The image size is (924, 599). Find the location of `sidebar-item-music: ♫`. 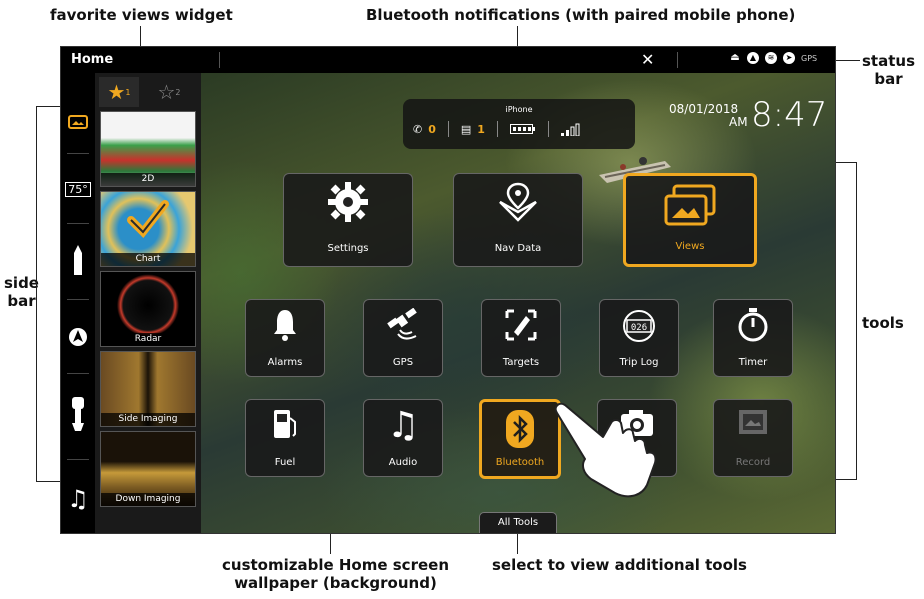

sidebar-item-music: ♫ is located at coordinates (78, 499).